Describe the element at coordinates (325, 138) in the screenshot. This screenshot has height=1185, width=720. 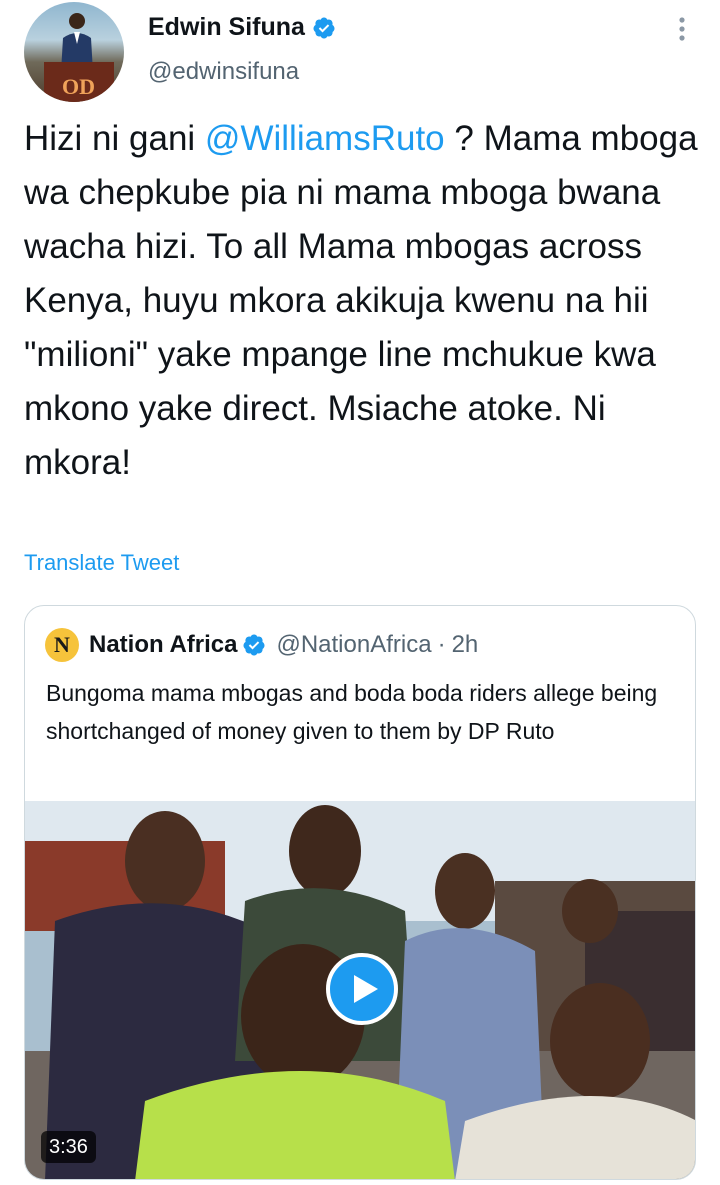
I see `mention-link: @WilliamsRuto` at that location.